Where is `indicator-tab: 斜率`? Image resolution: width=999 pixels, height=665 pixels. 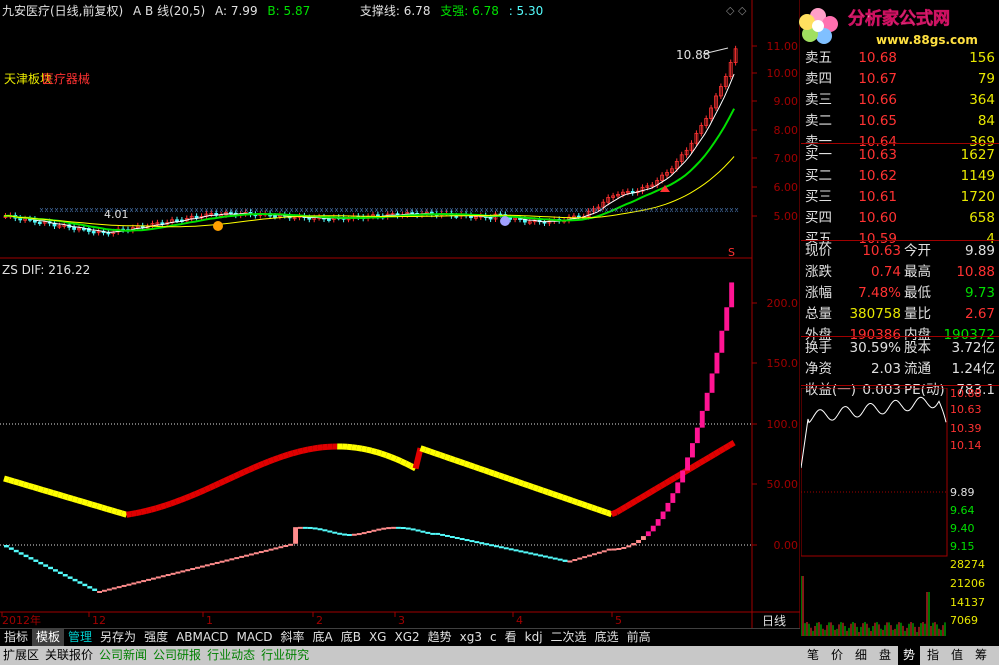 indicator-tab: 斜率 is located at coordinates (292, 637).